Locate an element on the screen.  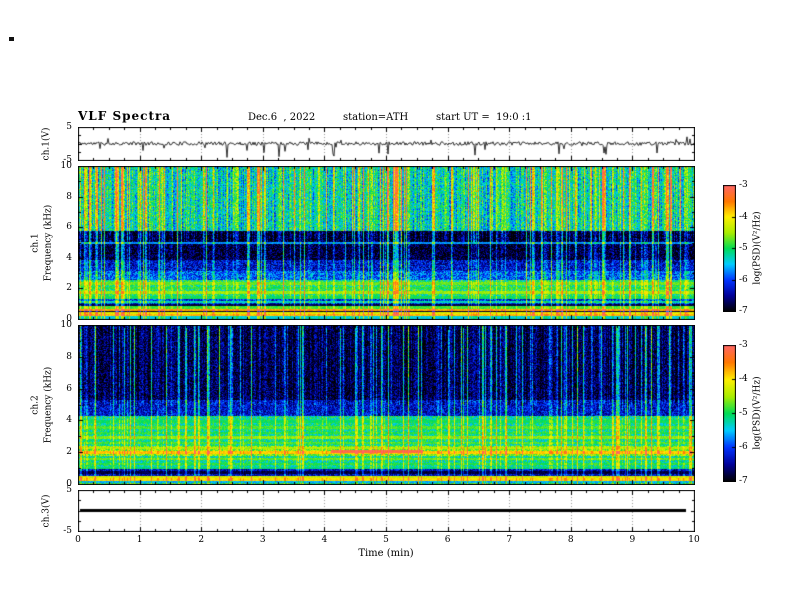
x-tick-label: 7 is located at coordinates (509, 540).